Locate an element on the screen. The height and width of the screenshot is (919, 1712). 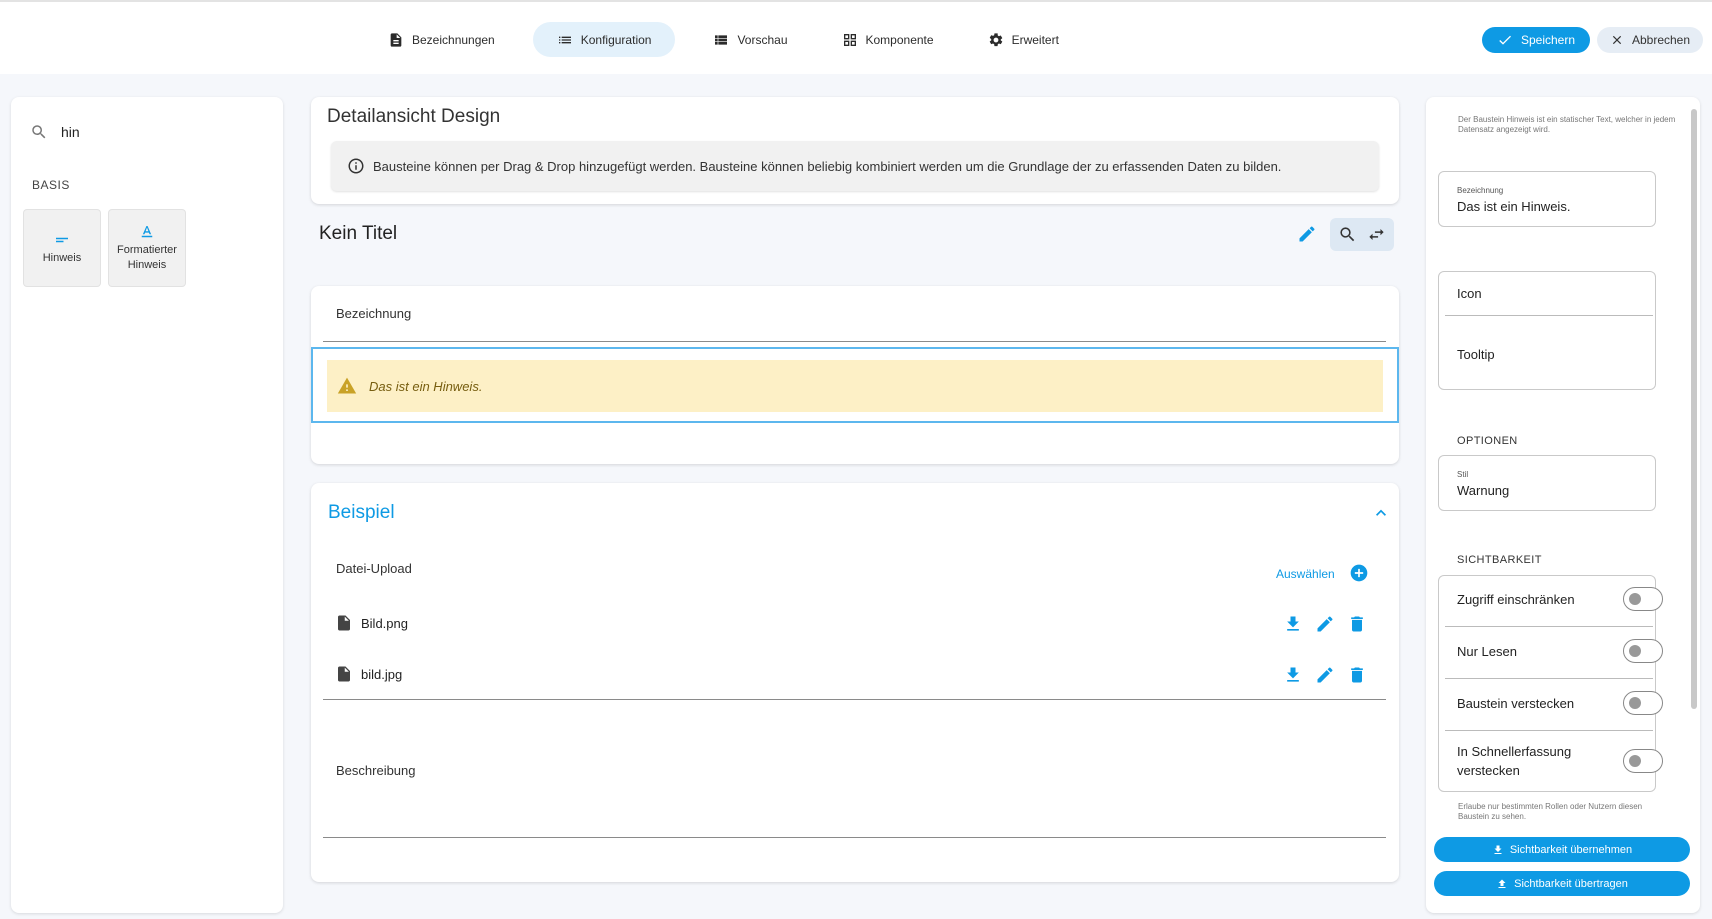
tab-komponente: Komponente is located at coordinates (888, 39).